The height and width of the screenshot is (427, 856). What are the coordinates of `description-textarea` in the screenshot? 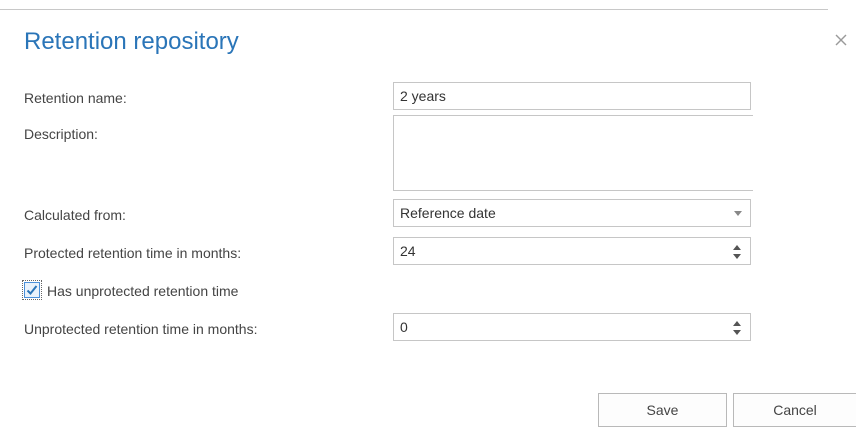 It's located at (573, 153).